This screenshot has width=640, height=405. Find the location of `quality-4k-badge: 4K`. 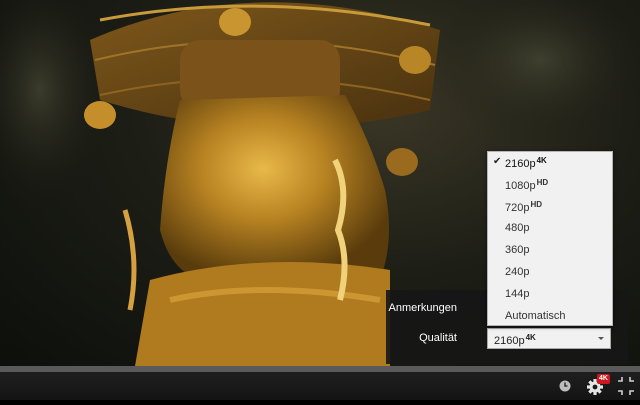

quality-4k-badge: 4K is located at coordinates (603, 379).